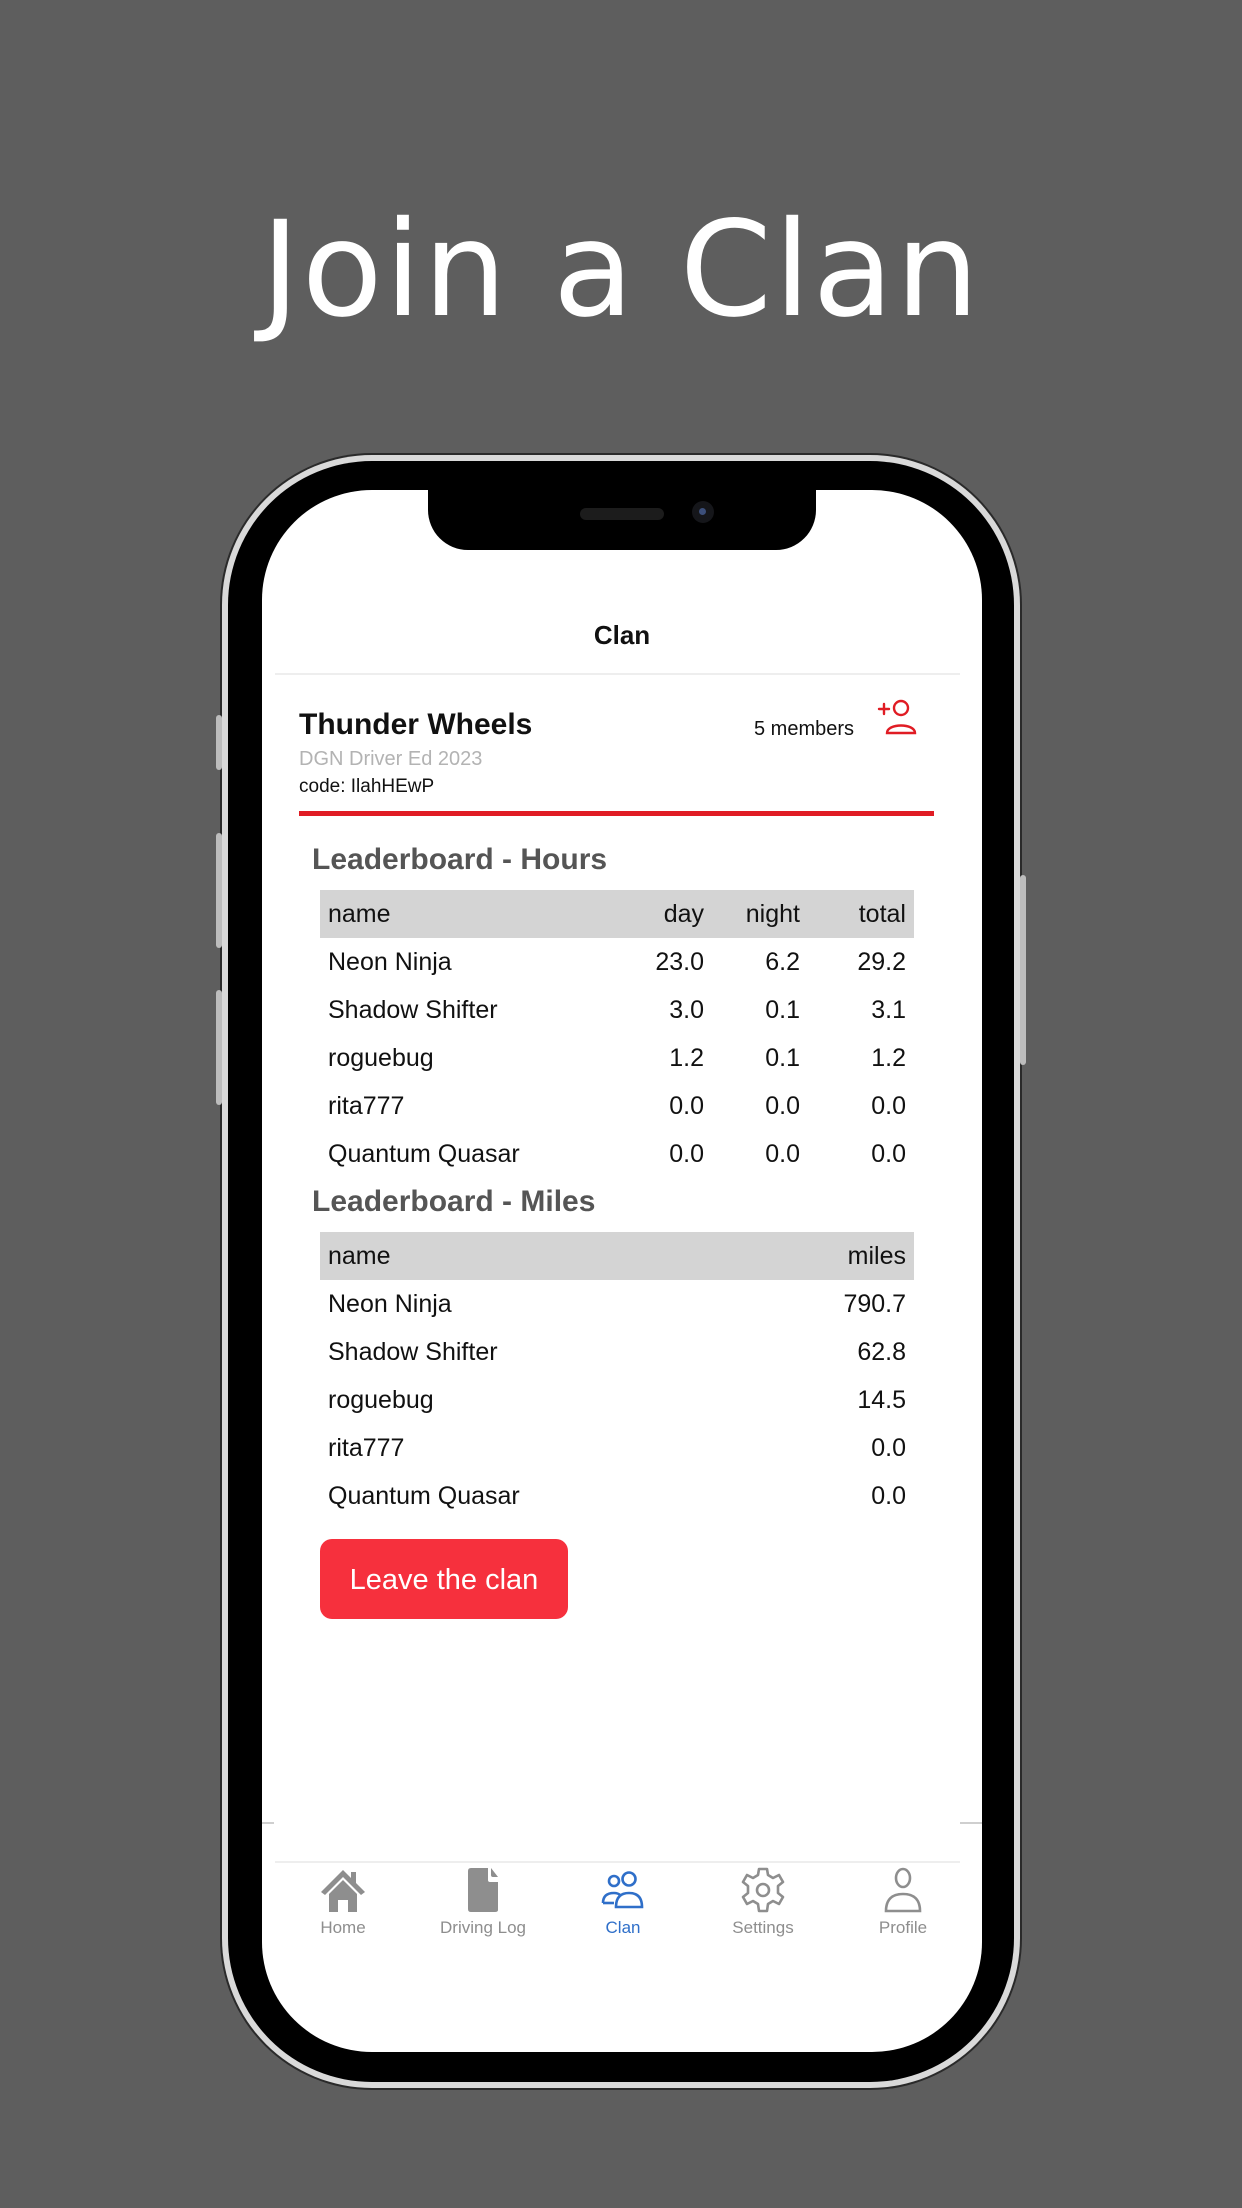 The height and width of the screenshot is (2208, 1242). What do you see at coordinates (763, 1927) in the screenshot?
I see `tab-label: Settings` at bounding box center [763, 1927].